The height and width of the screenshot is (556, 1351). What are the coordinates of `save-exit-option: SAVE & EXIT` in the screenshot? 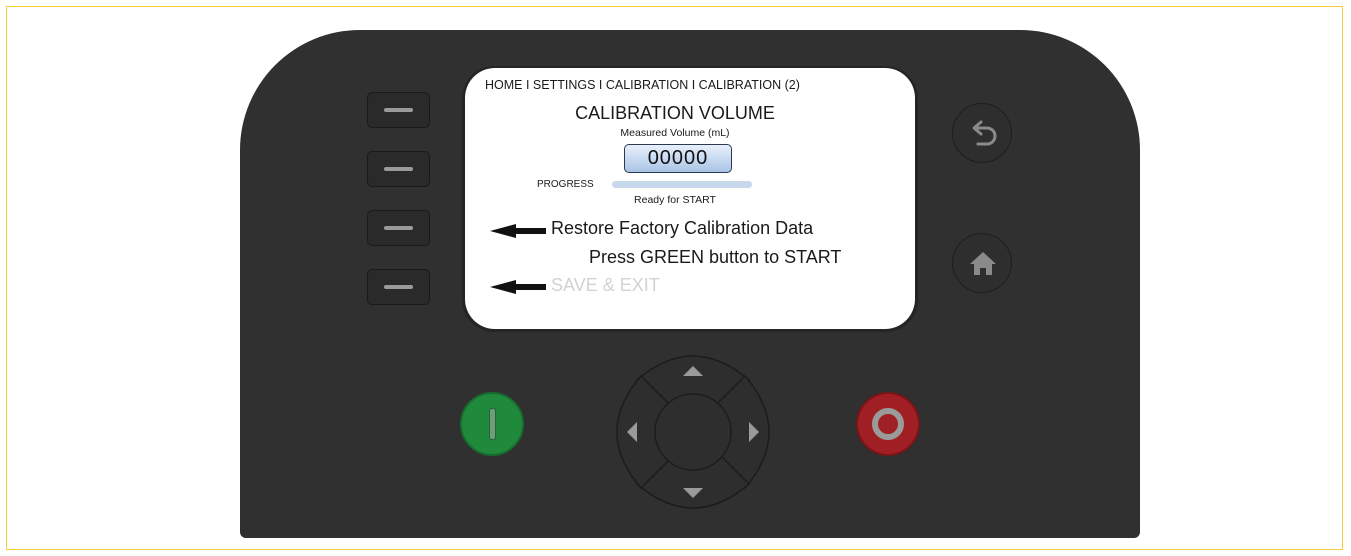 It's located at (605, 285).